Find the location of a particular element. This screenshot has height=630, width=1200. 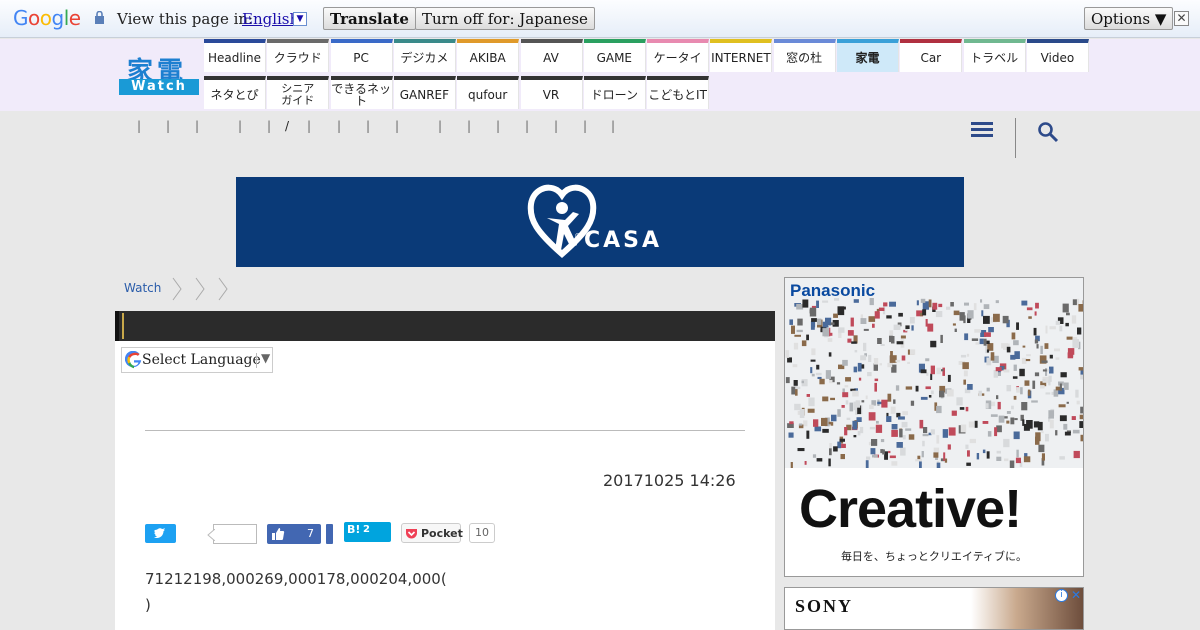

casa-banner: ® is located at coordinates (600, 222).